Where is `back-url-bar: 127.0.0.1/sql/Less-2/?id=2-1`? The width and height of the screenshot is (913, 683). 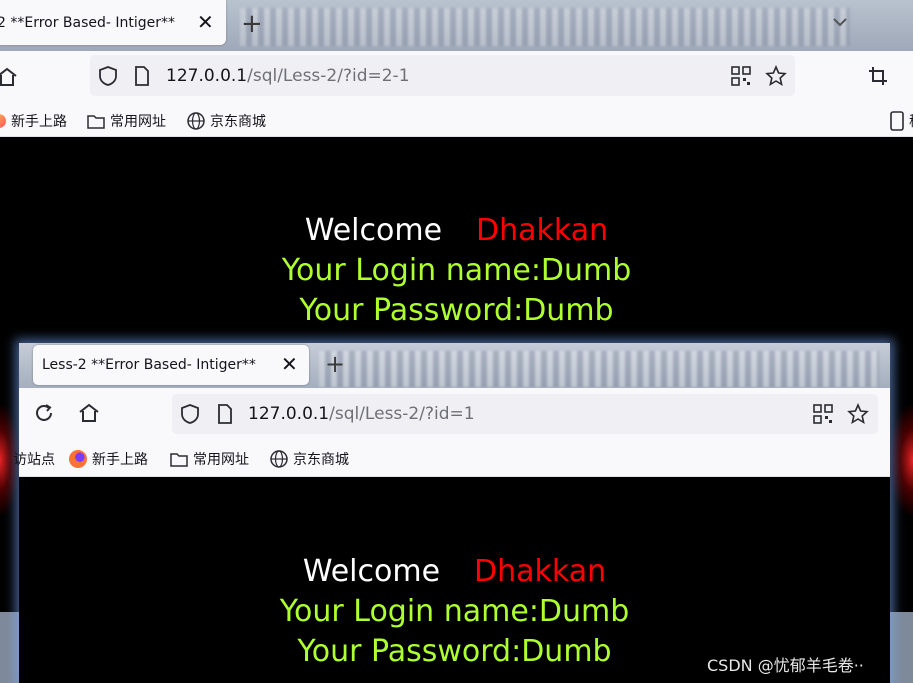
back-url-bar: 127.0.0.1/sql/Less-2/?id=2-1 is located at coordinates (442, 75).